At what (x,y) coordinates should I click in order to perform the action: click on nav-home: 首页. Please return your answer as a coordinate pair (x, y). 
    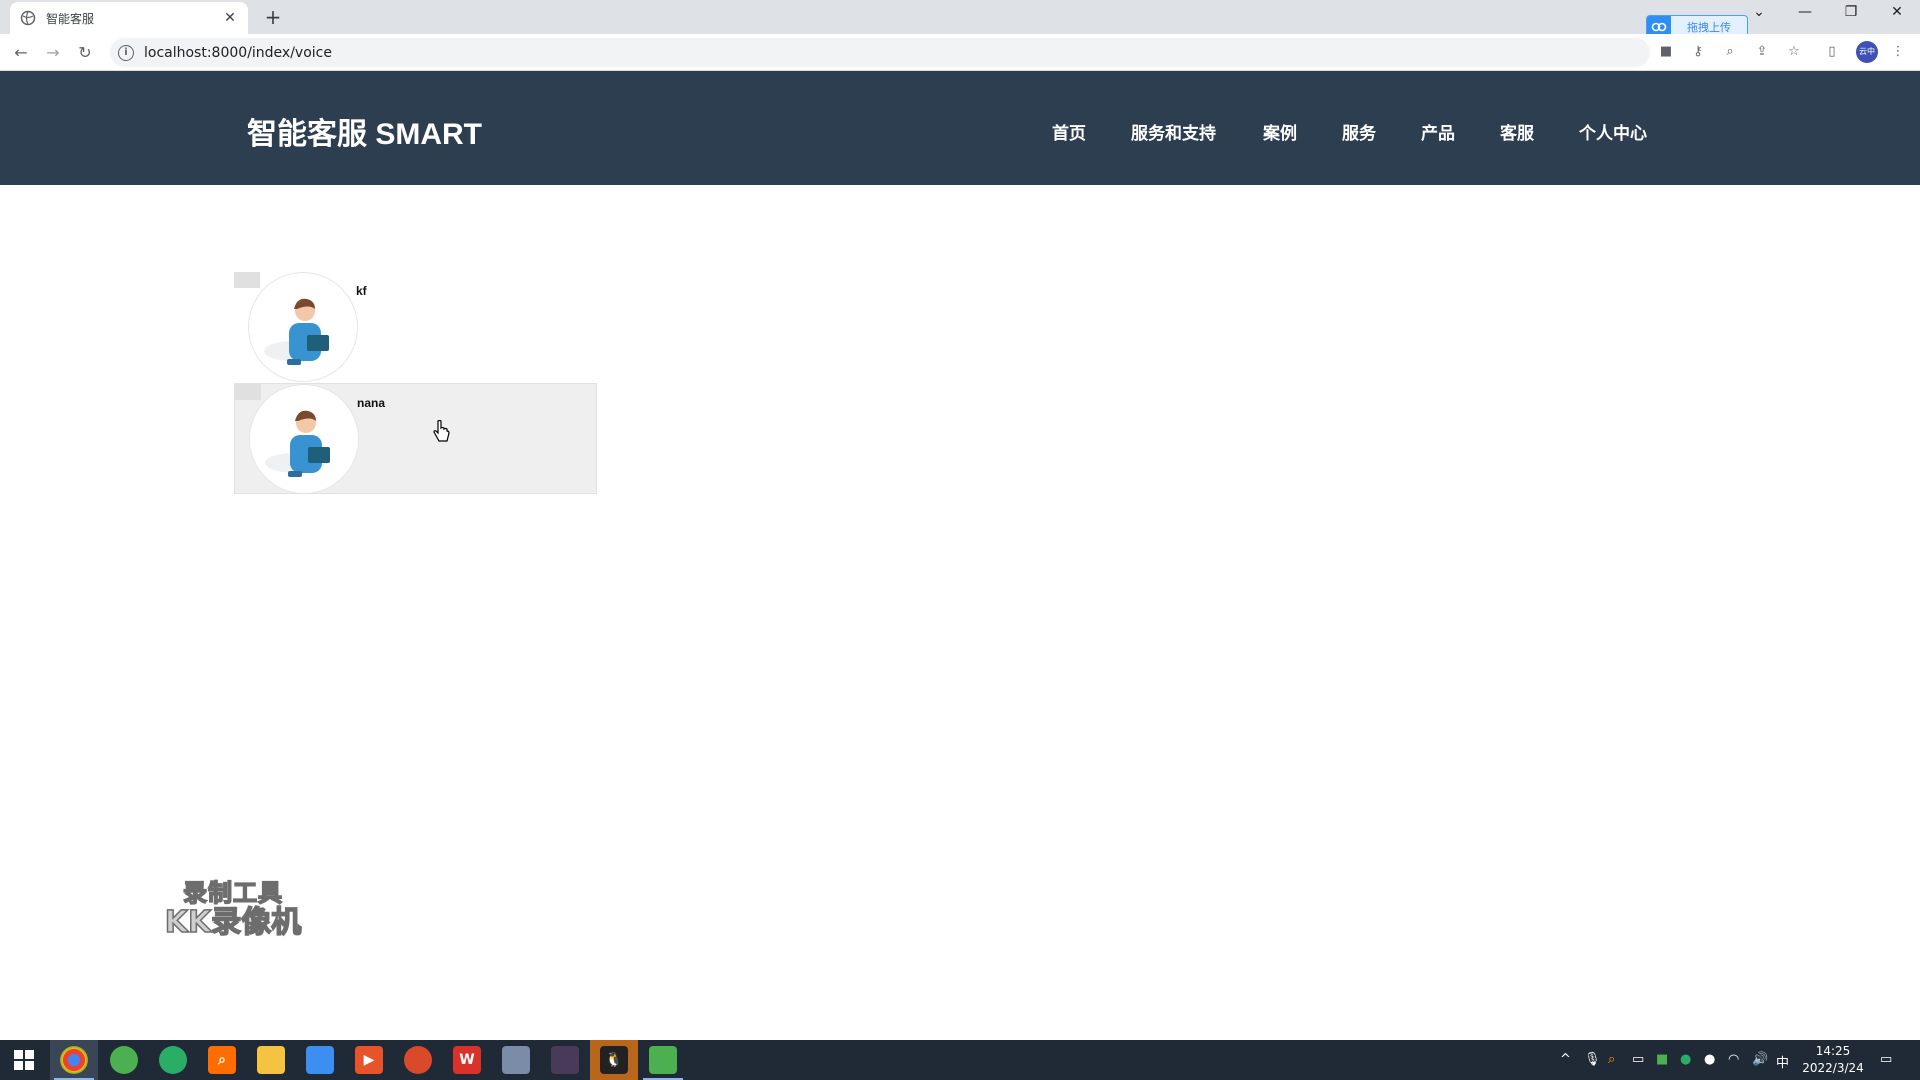
    Looking at the image, I should click on (1069, 131).